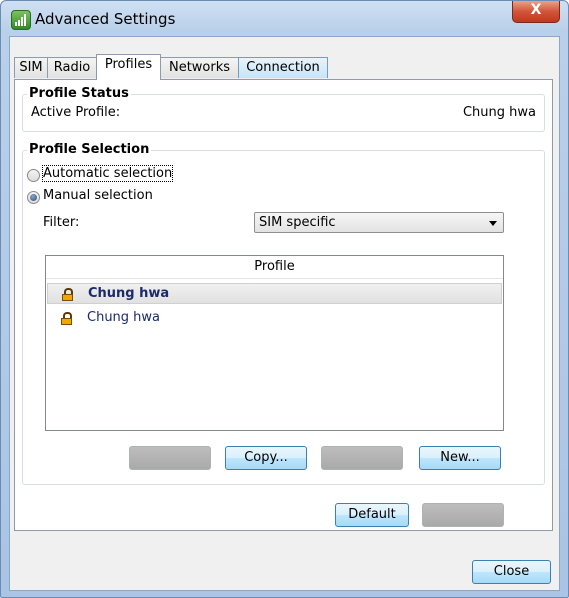 The height and width of the screenshot is (598, 569). Describe the element at coordinates (511, 572) in the screenshot. I see `close-button: Close` at that location.